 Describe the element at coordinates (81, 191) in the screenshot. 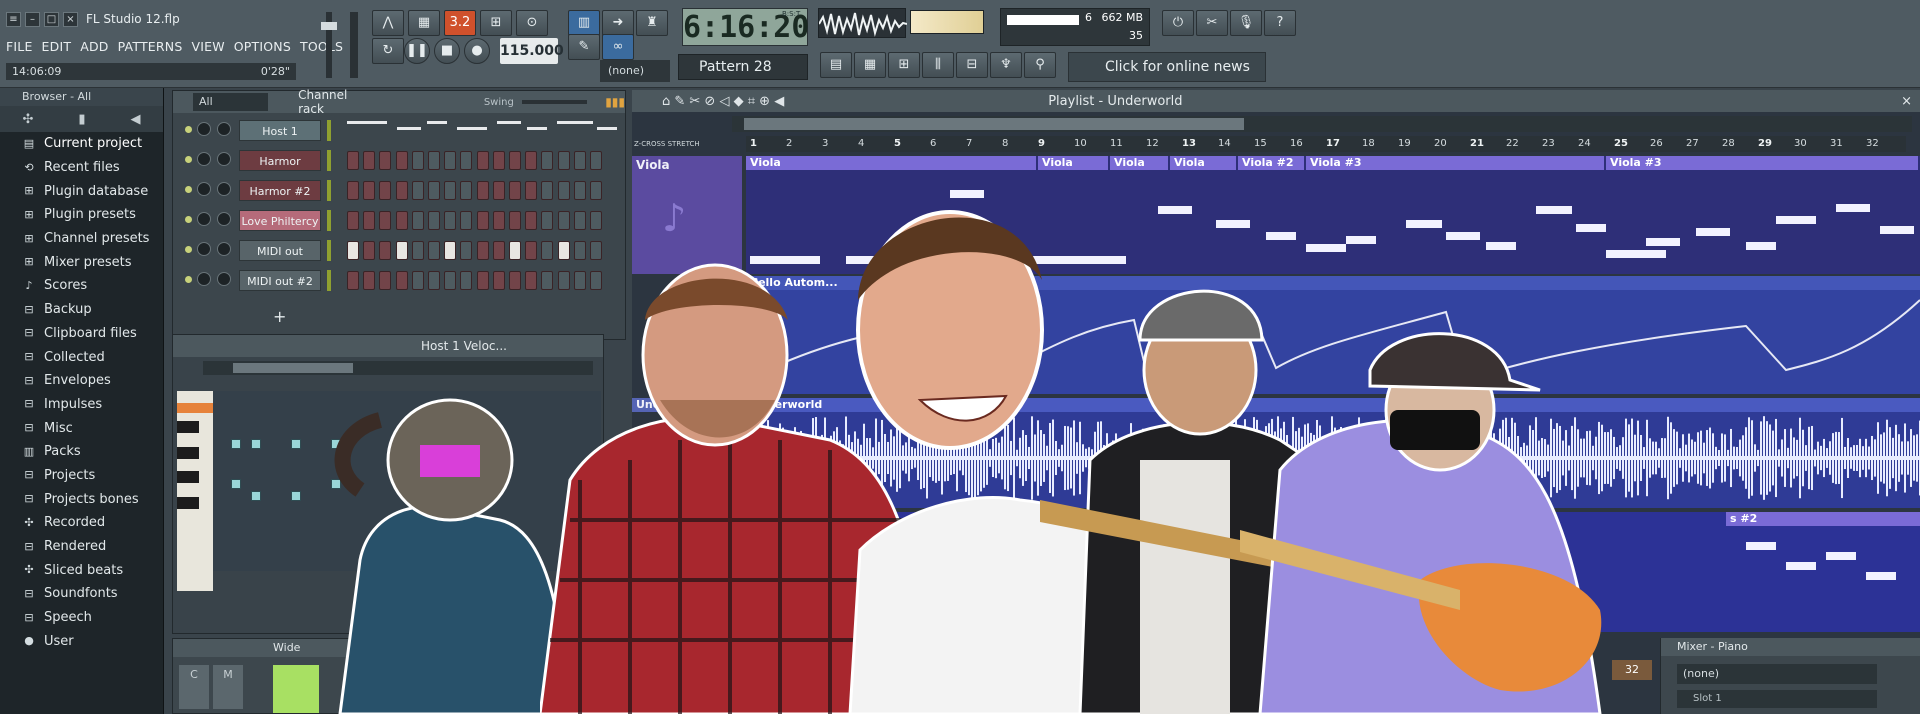

I see `browser-item-plugin-database: ⊞ Plugin database` at that location.